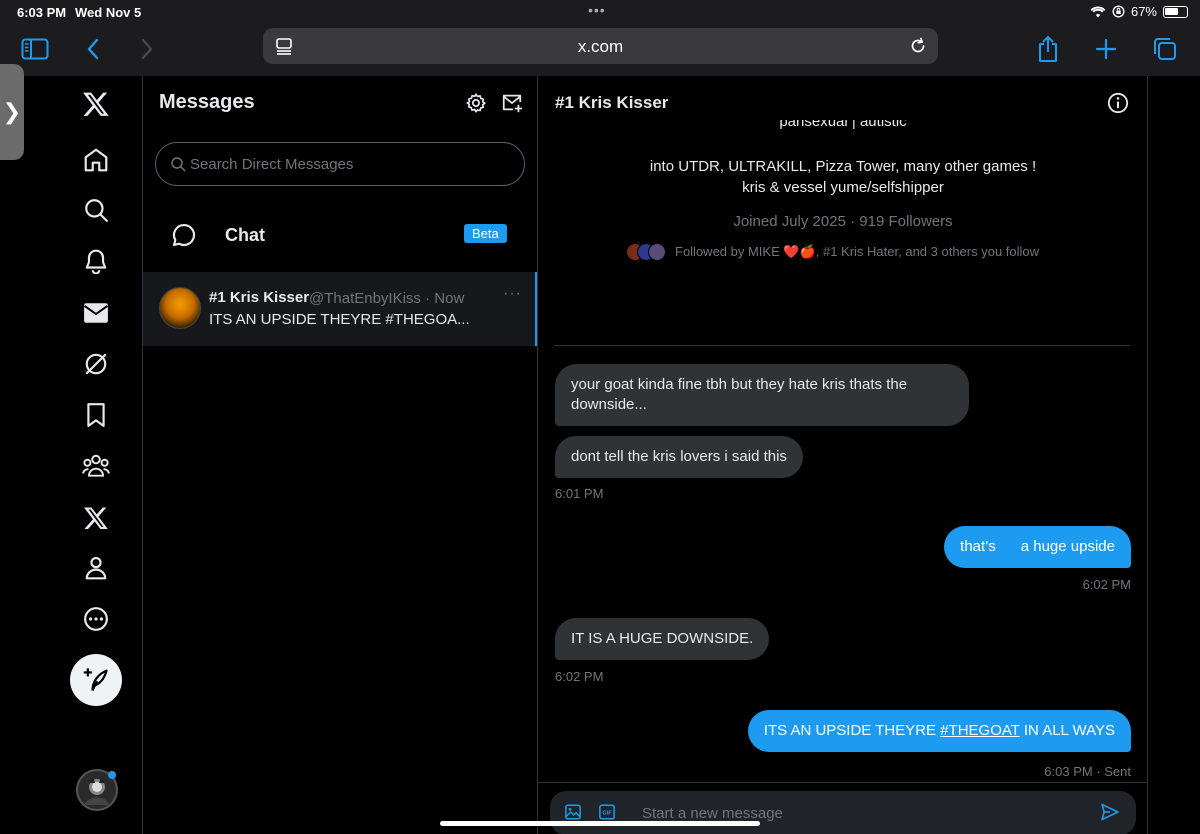 This screenshot has height=834, width=1200. I want to click on message-composer: GIF, so click(842, 808).